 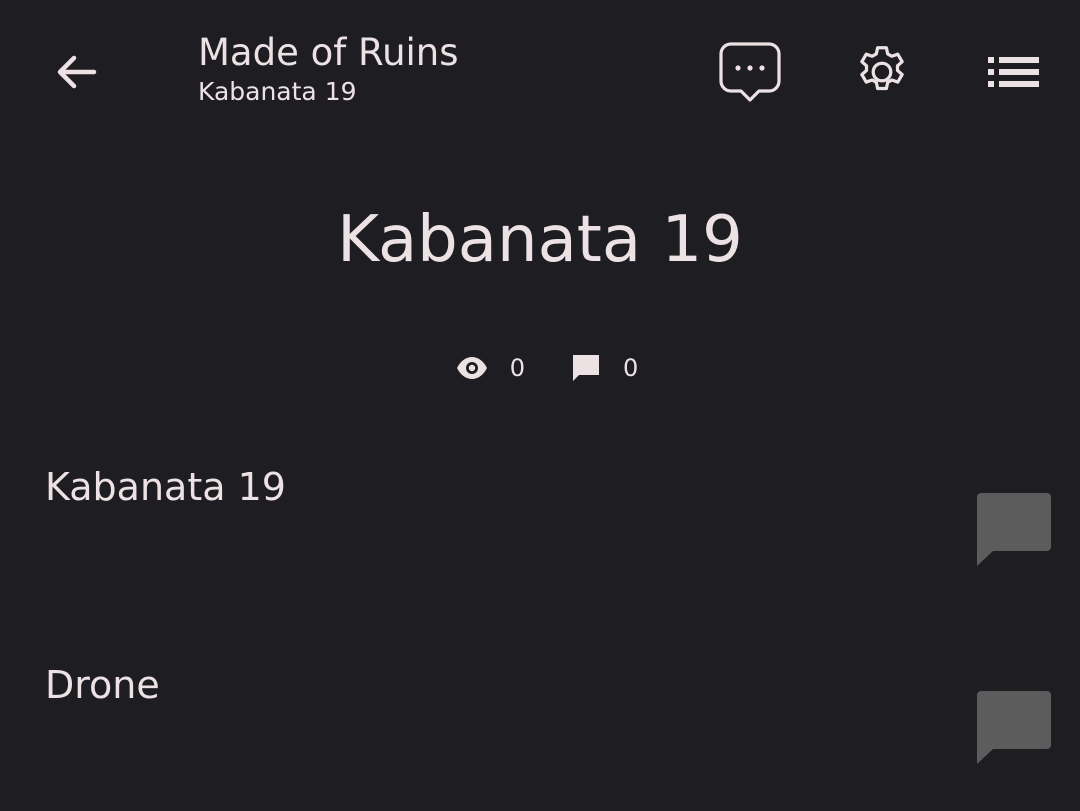 I want to click on list-icon, so click(x=1013, y=72).